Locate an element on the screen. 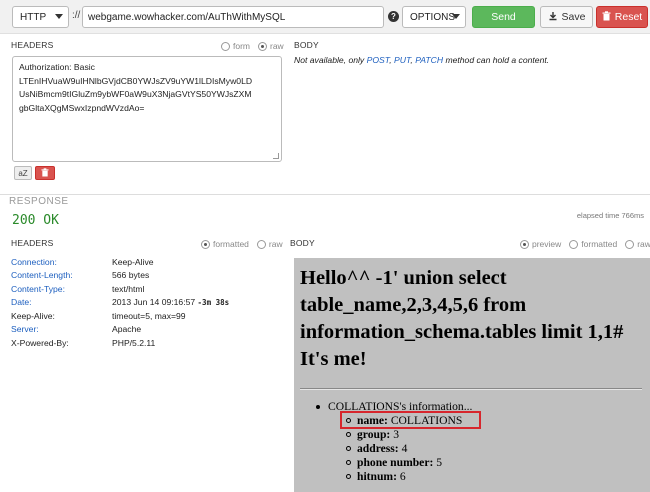  save-label: Save is located at coordinates (573, 17).